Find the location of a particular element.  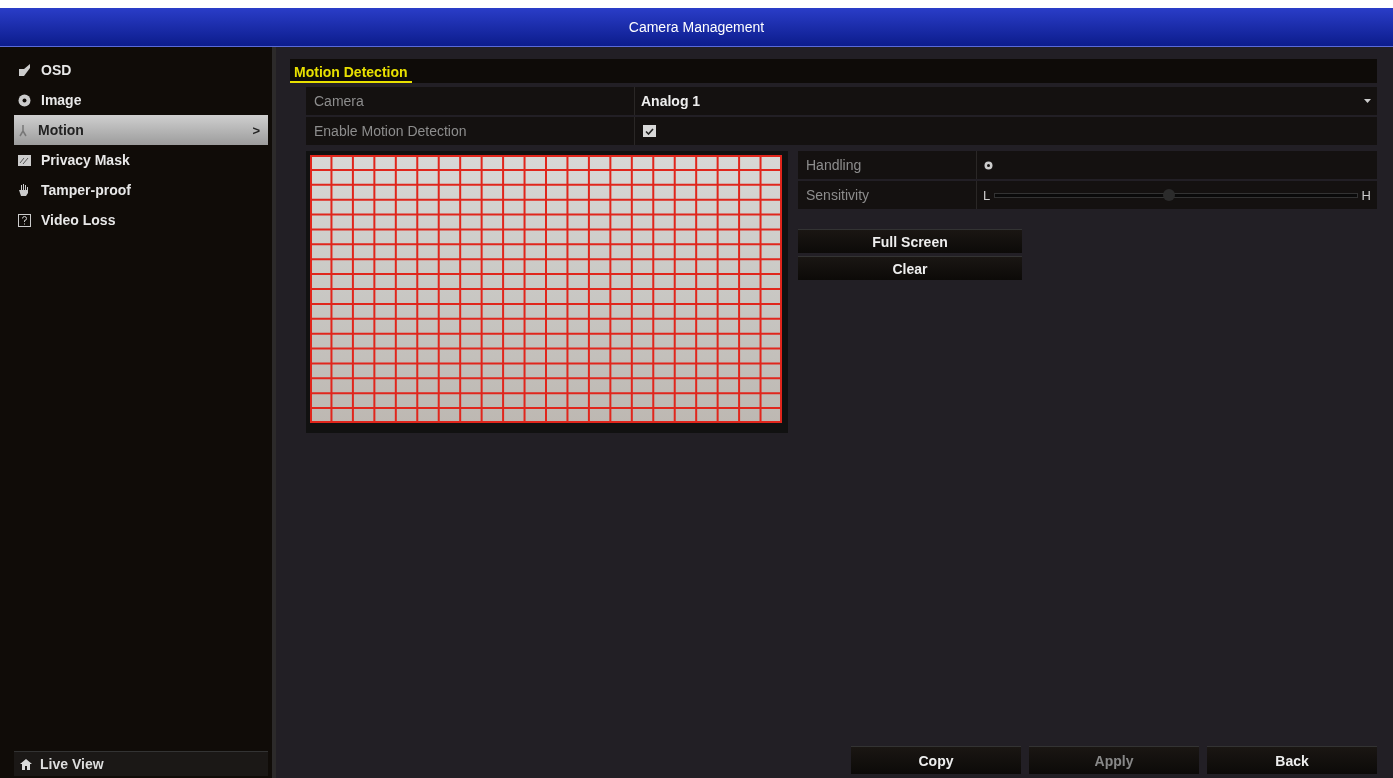

hand-icon is located at coordinates (24, 190).